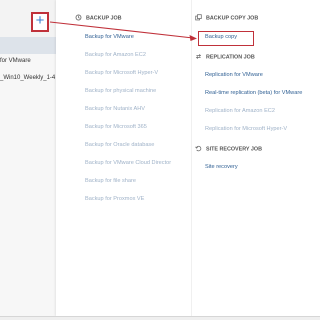  Describe the element at coordinates (191, 158) in the screenshot. I see `menu-column-divider` at that location.